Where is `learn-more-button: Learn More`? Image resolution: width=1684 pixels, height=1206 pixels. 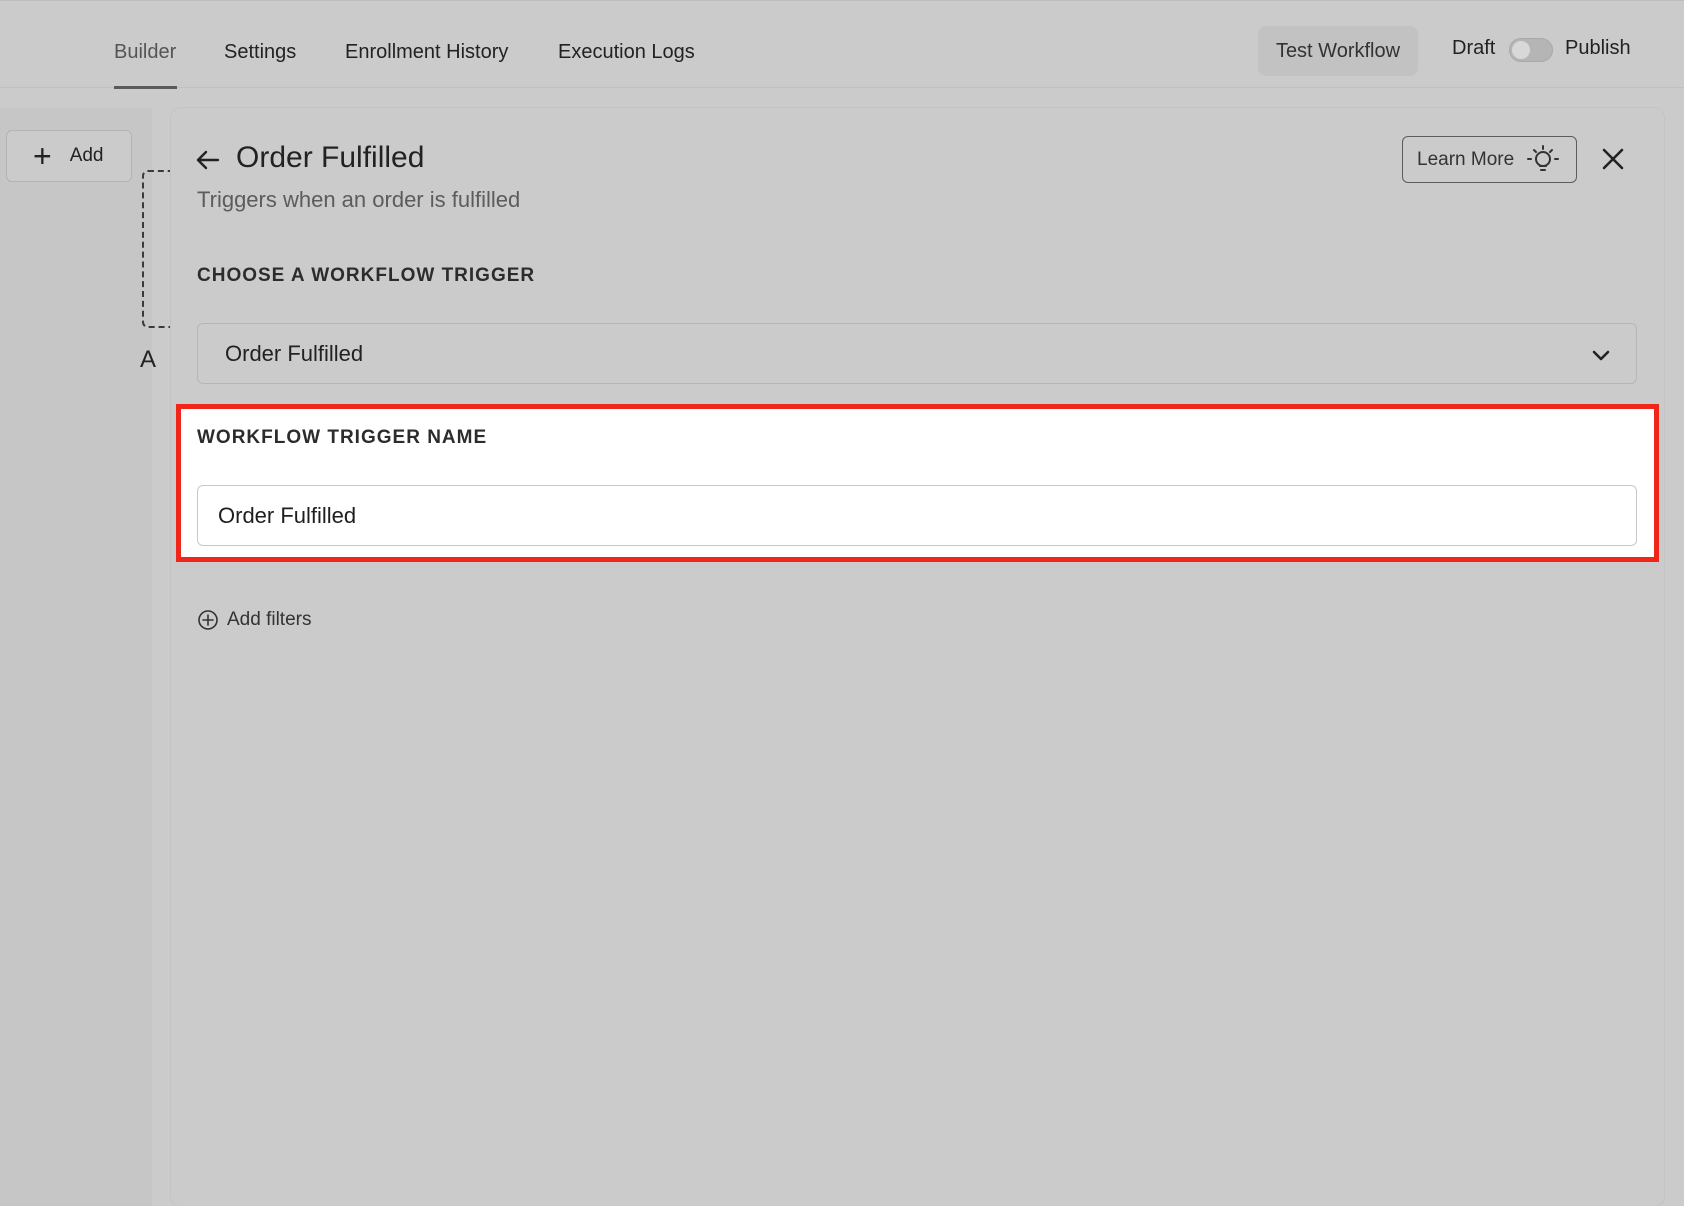
learn-more-button: Learn More is located at coordinates (1489, 159).